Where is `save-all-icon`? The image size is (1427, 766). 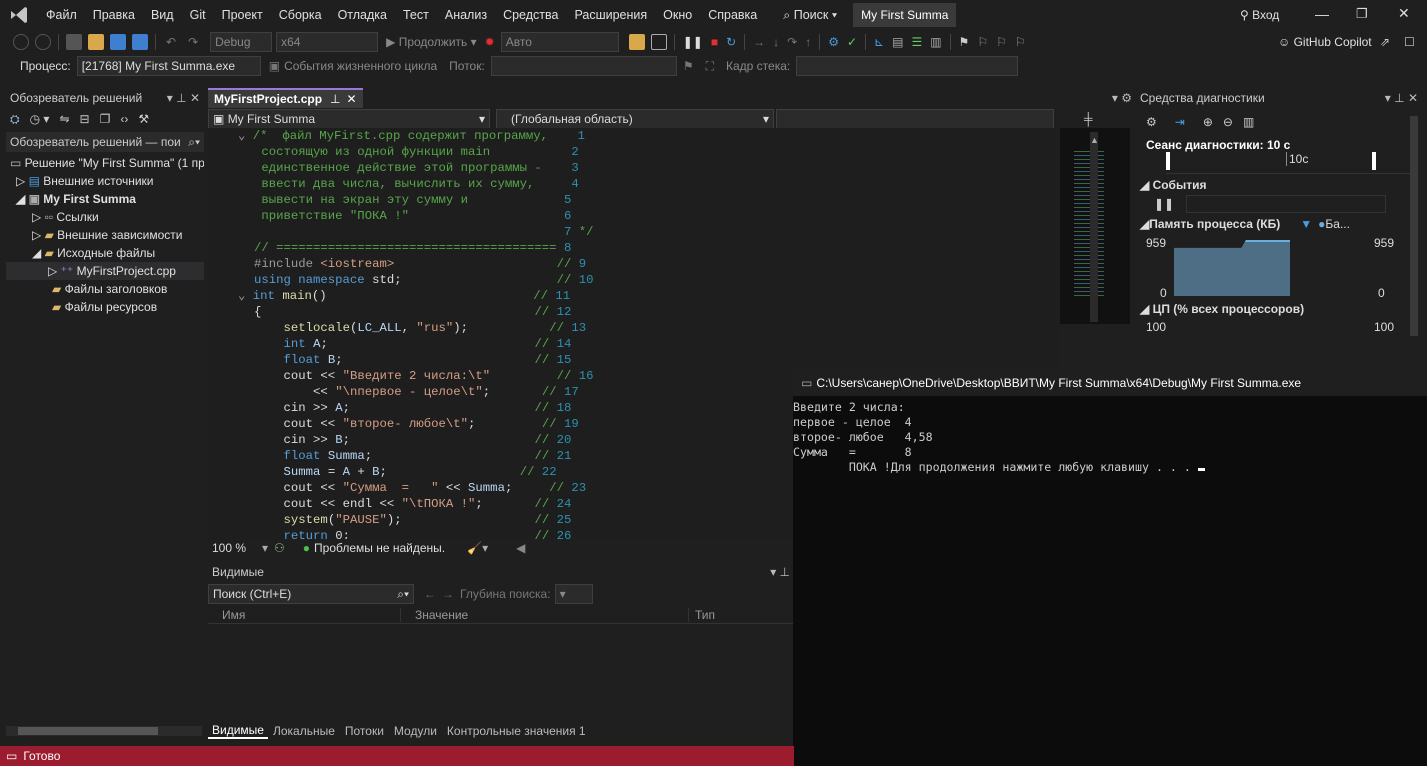
save-all-icon is located at coordinates (140, 42).